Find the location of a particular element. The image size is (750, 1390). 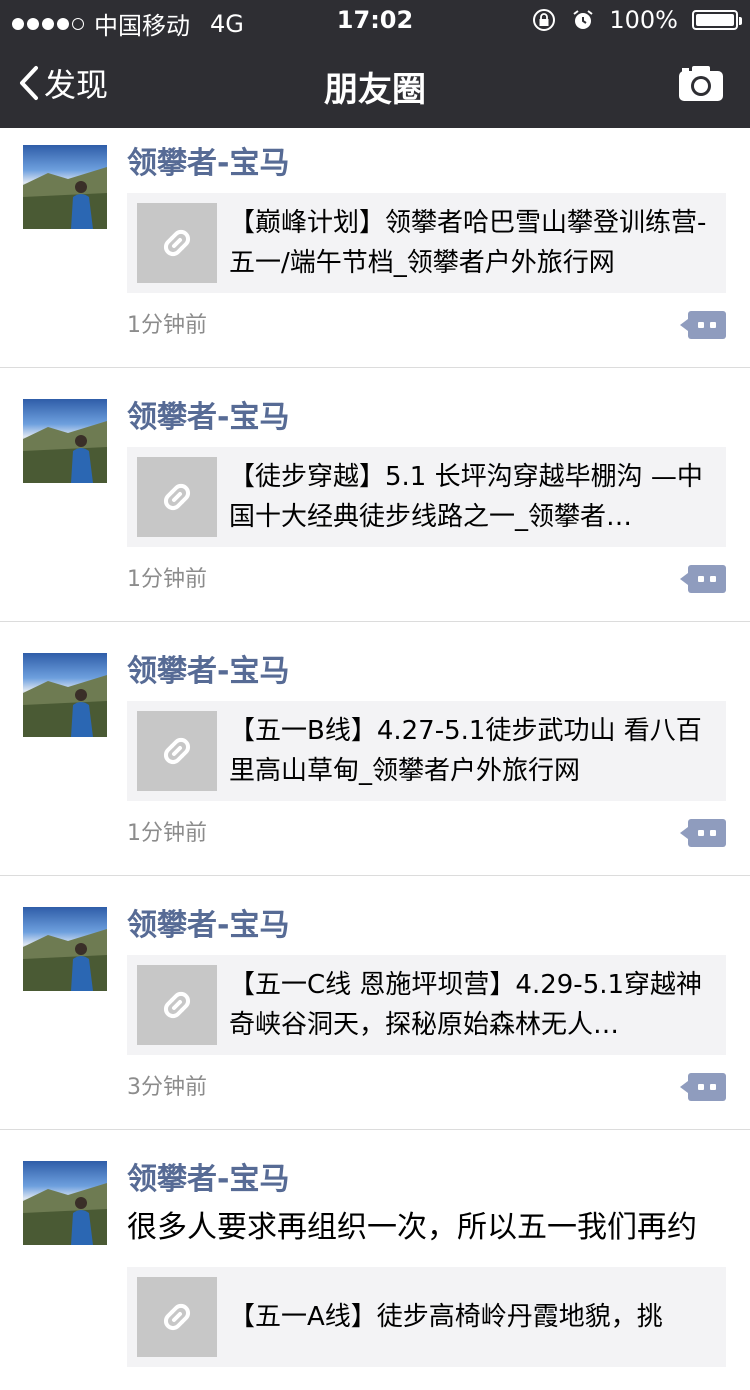

page-title: 朋友圈 is located at coordinates (375, 90).